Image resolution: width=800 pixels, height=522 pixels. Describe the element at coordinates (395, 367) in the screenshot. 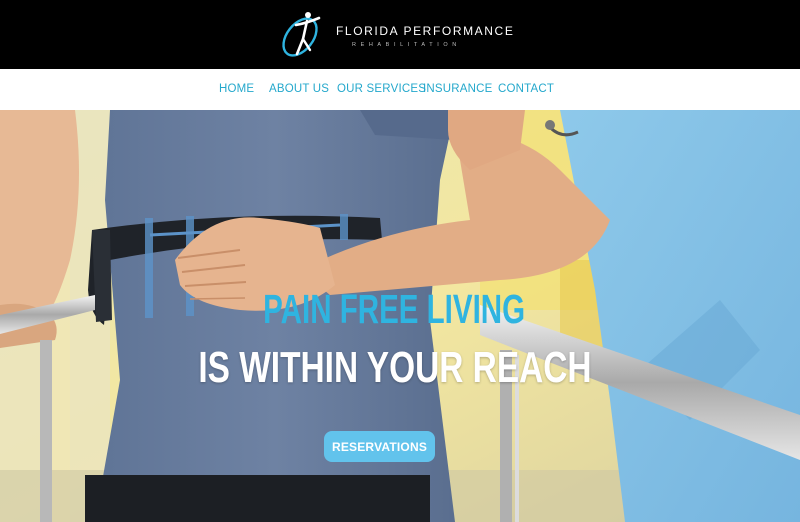

I see `hero-headline-line-2: IS WITHIN YOUR REACH` at that location.